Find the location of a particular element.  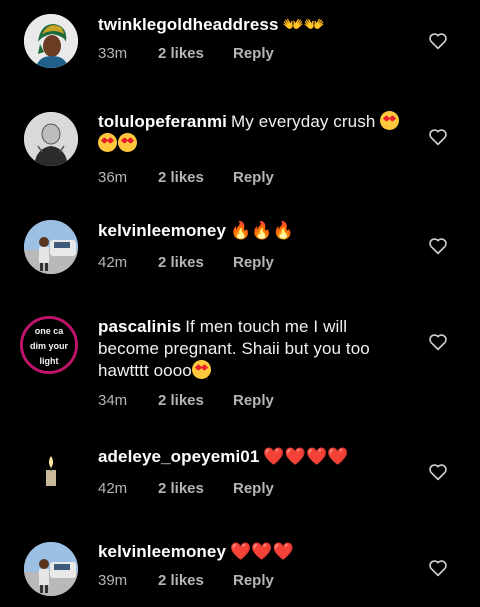

comment-text: kelvinleemoney ❤️❤️❤️ is located at coordinates (257, 552).